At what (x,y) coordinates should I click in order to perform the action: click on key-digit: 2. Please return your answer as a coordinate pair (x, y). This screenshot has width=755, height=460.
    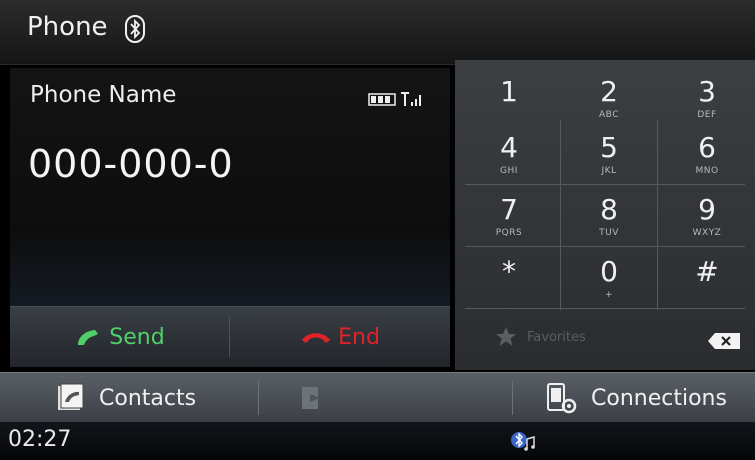
    Looking at the image, I should click on (609, 91).